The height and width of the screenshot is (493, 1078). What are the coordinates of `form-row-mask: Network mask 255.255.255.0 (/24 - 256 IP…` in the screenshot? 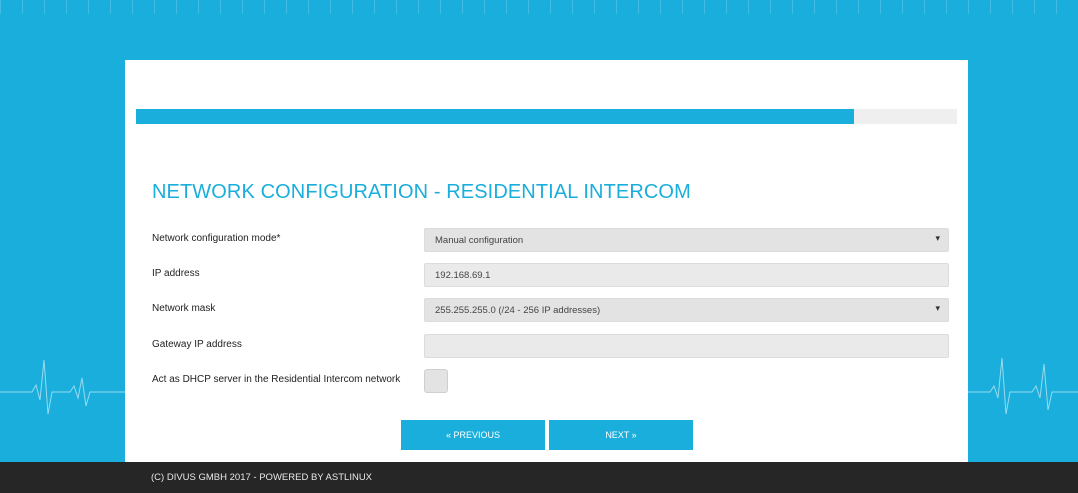 It's located at (546, 310).